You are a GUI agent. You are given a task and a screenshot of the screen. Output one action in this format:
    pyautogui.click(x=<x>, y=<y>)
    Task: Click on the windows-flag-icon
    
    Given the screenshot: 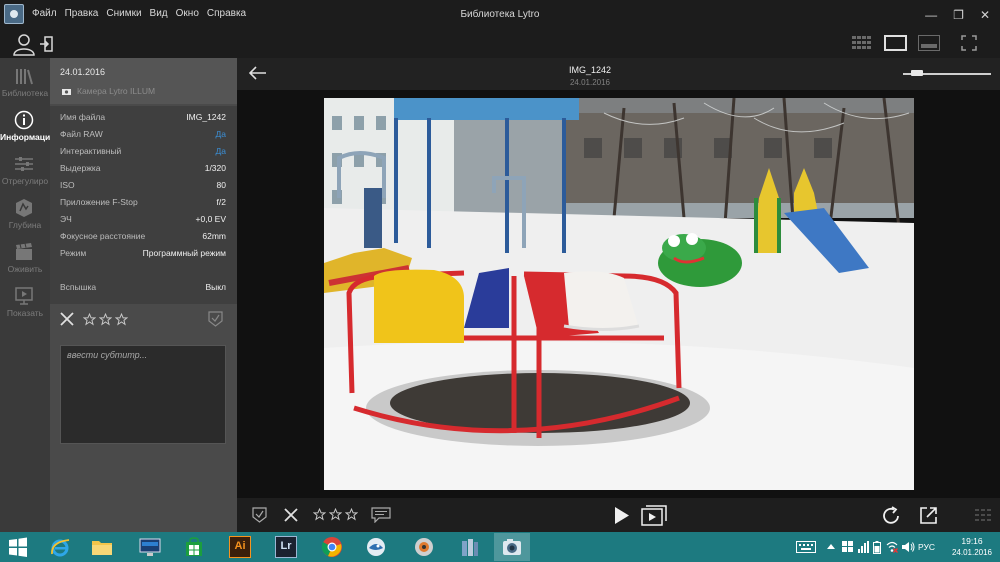 What is the action you would take?
    pyautogui.click(x=848, y=547)
    